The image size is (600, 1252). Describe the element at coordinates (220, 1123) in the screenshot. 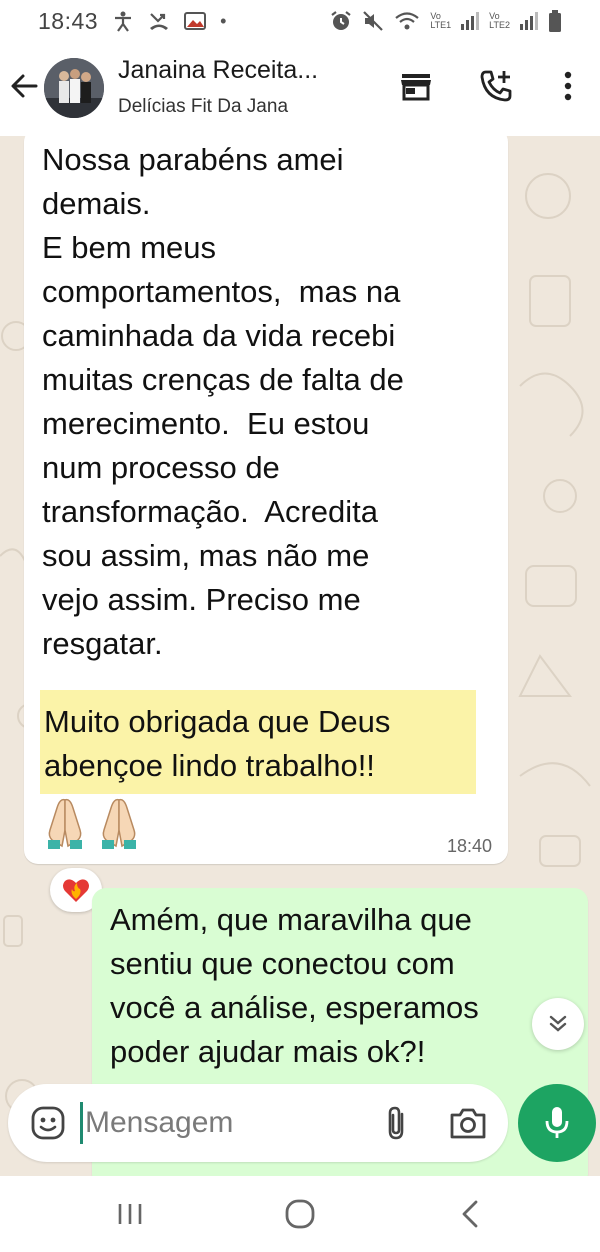

I see `message-input` at that location.